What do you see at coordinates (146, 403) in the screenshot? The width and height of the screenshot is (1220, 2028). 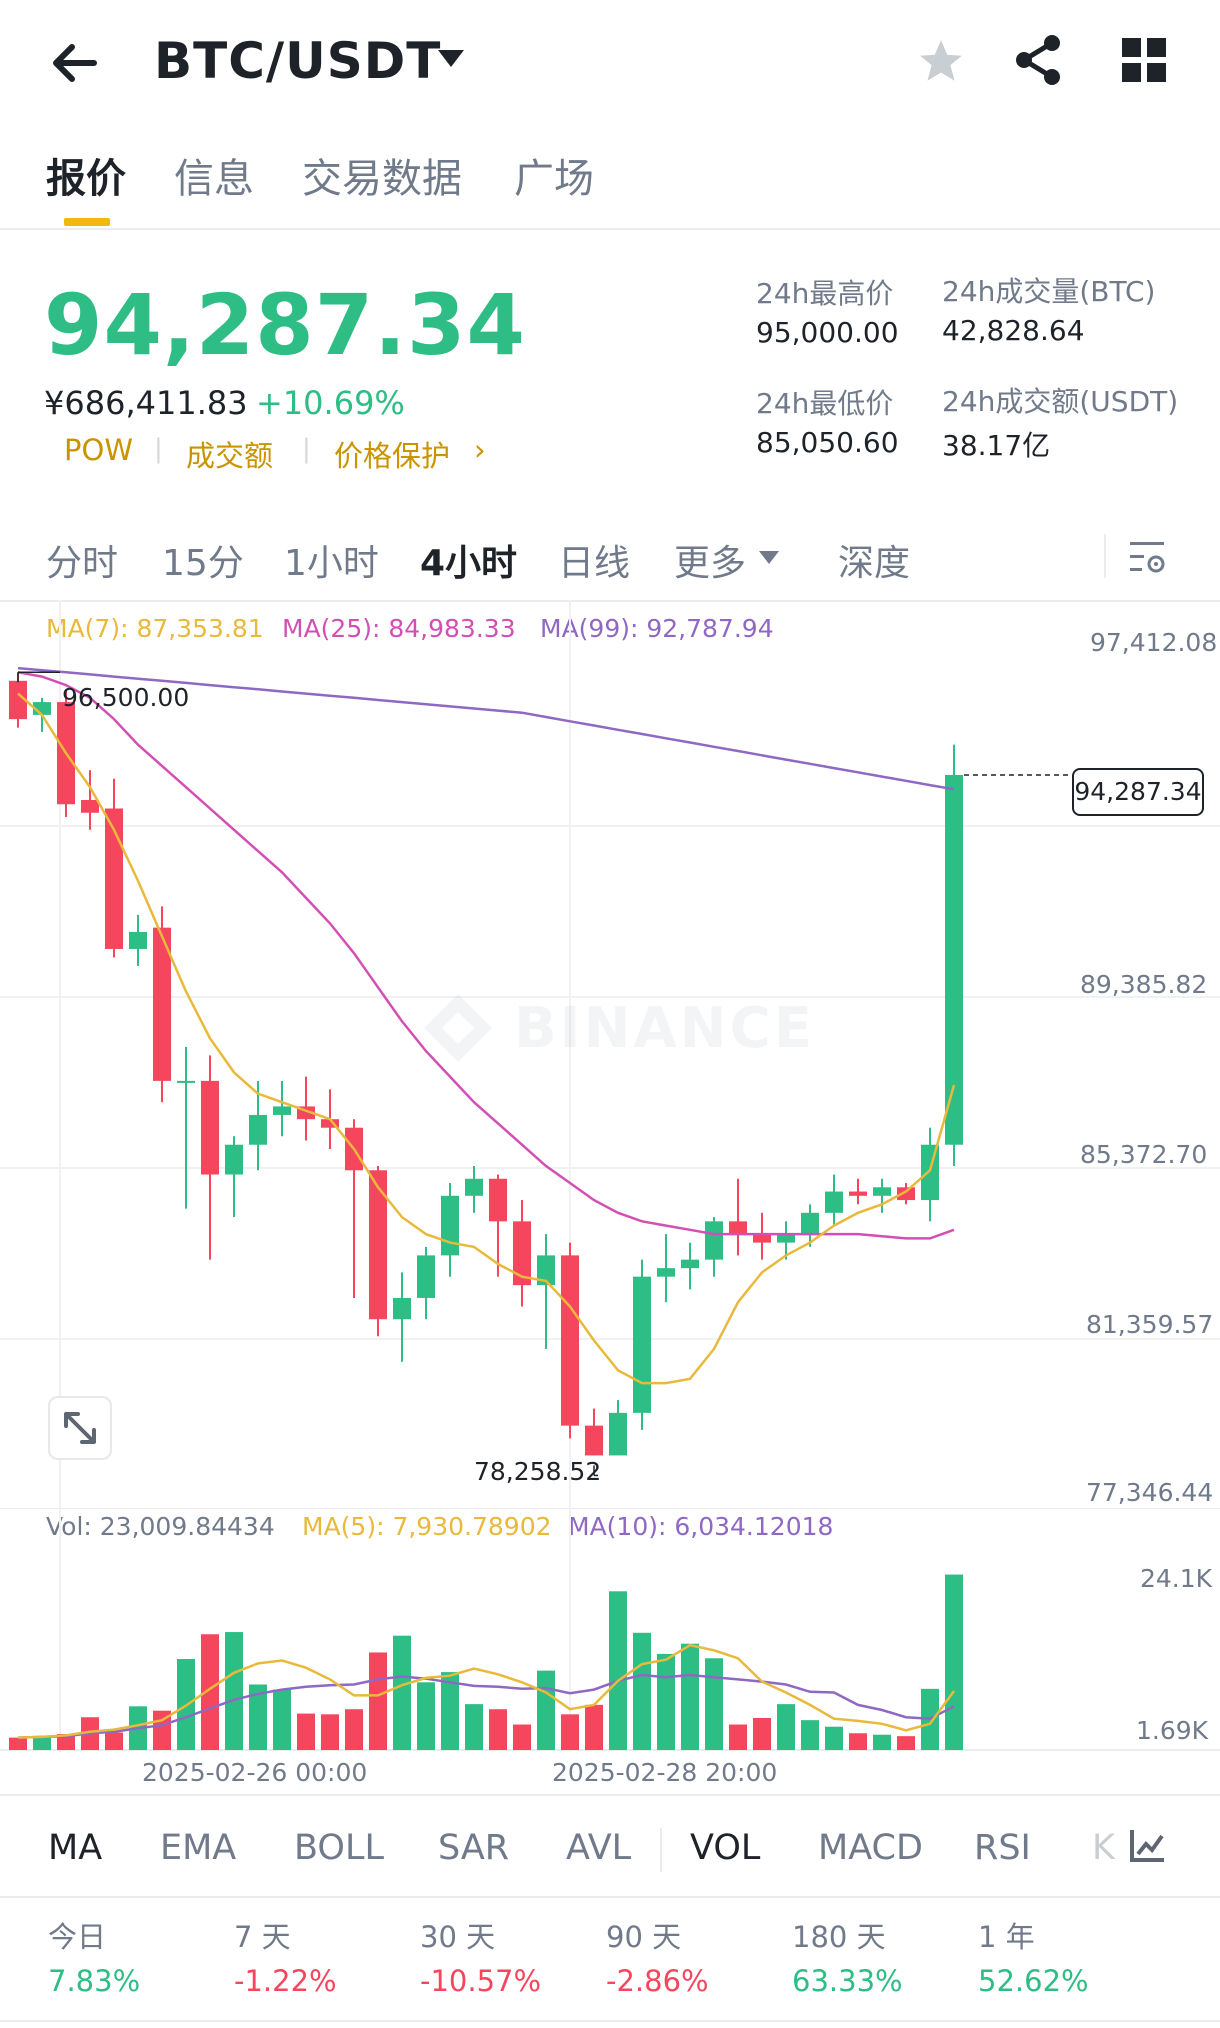 I see `cny-price: ¥686,411.83` at bounding box center [146, 403].